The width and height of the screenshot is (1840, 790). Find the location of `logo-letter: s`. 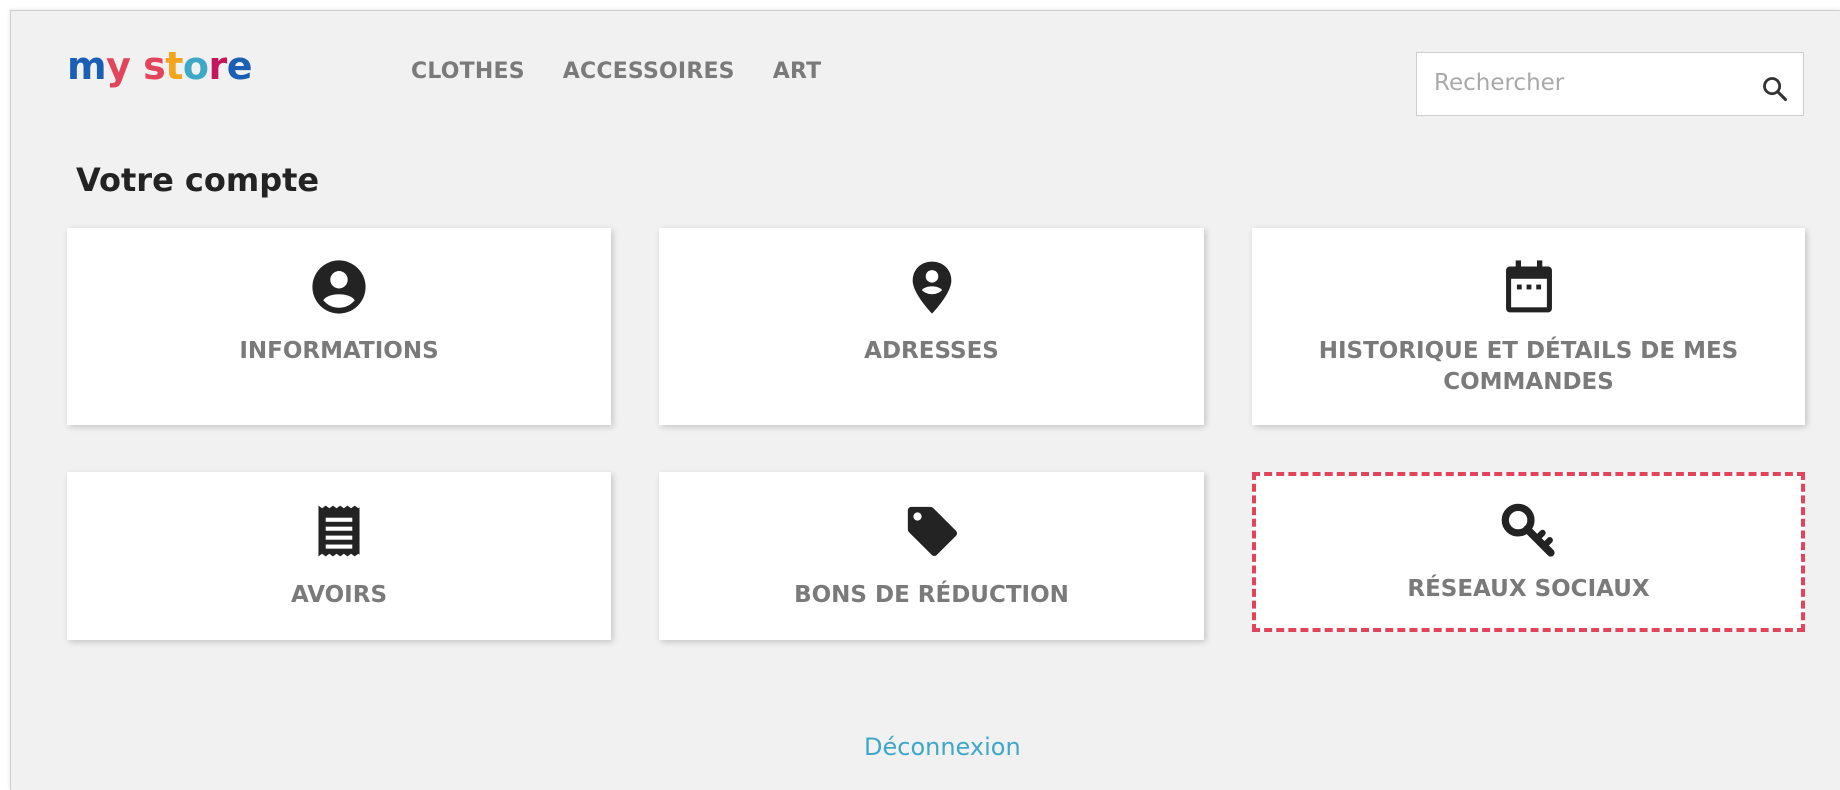

logo-letter: s is located at coordinates (154, 66).